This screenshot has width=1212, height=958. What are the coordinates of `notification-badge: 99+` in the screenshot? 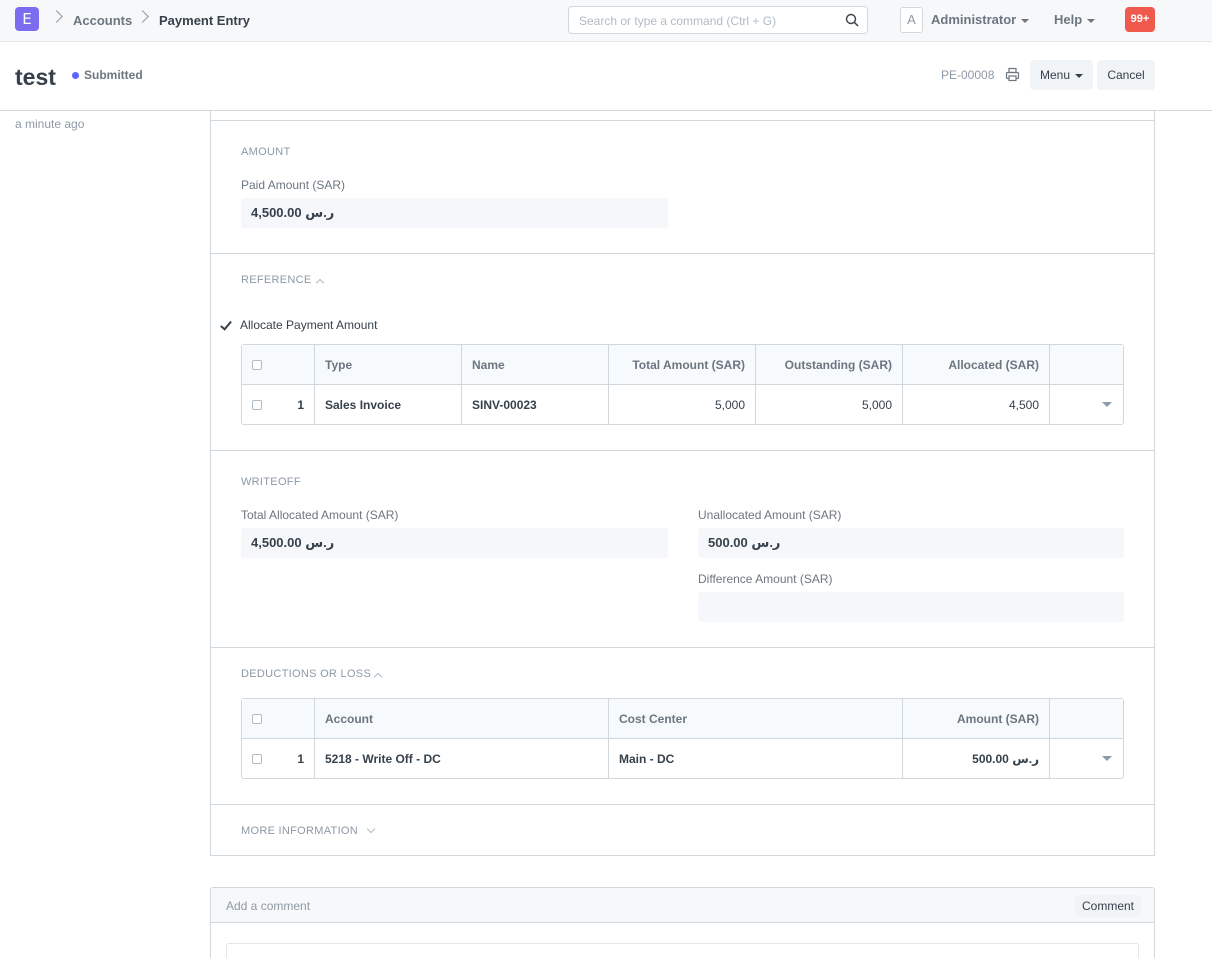 It's located at (1140, 19).